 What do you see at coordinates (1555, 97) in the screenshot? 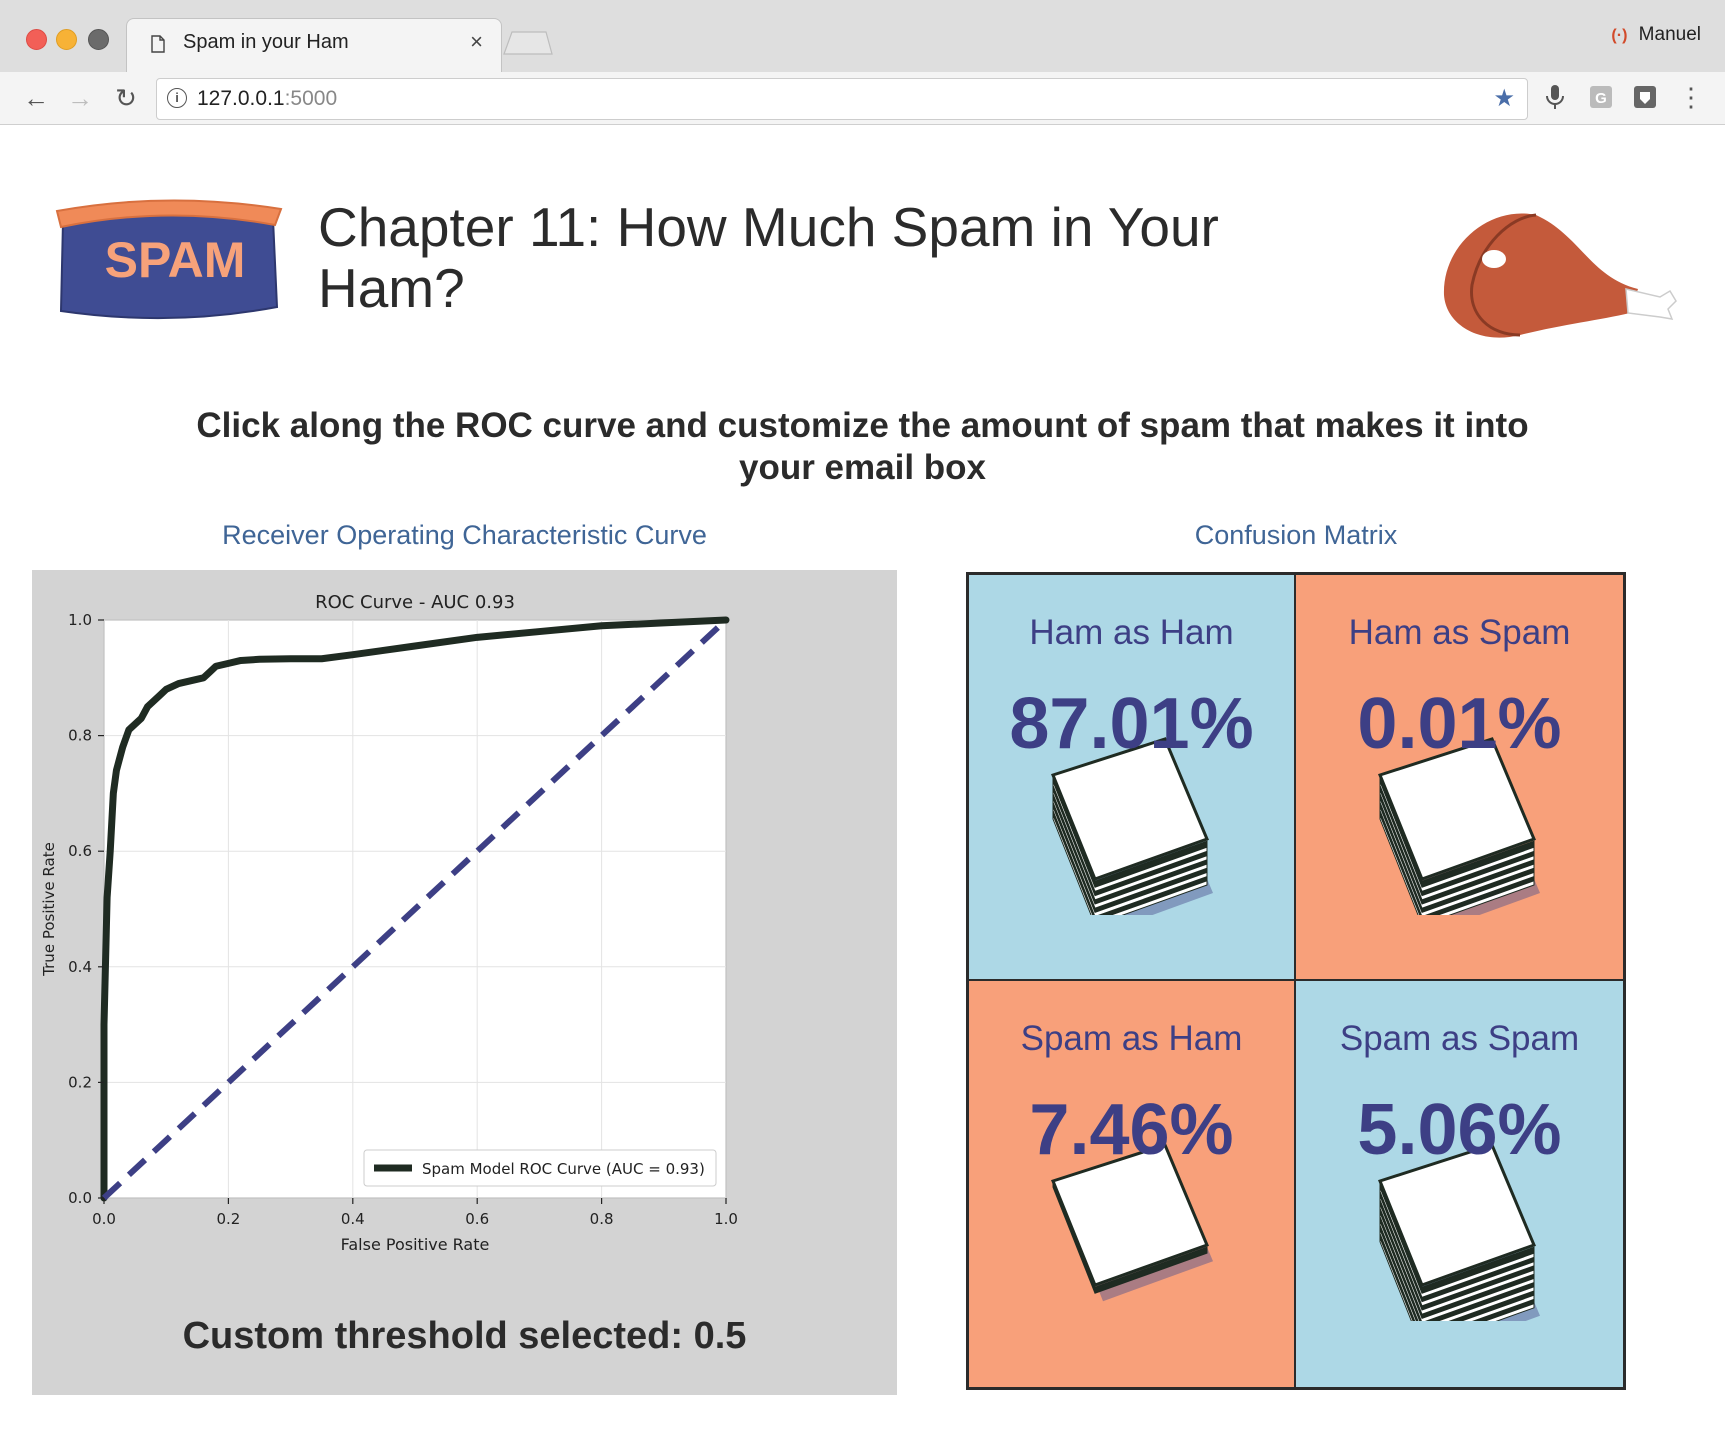
I see `microphone-icon` at bounding box center [1555, 97].